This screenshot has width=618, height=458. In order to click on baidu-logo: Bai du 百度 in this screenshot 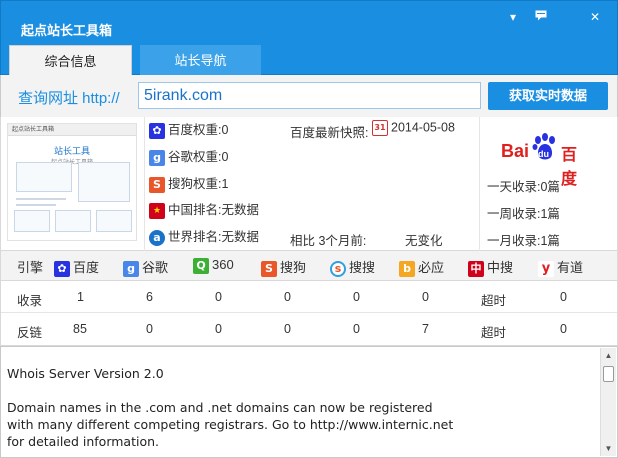, I will do `click(546, 159)`.